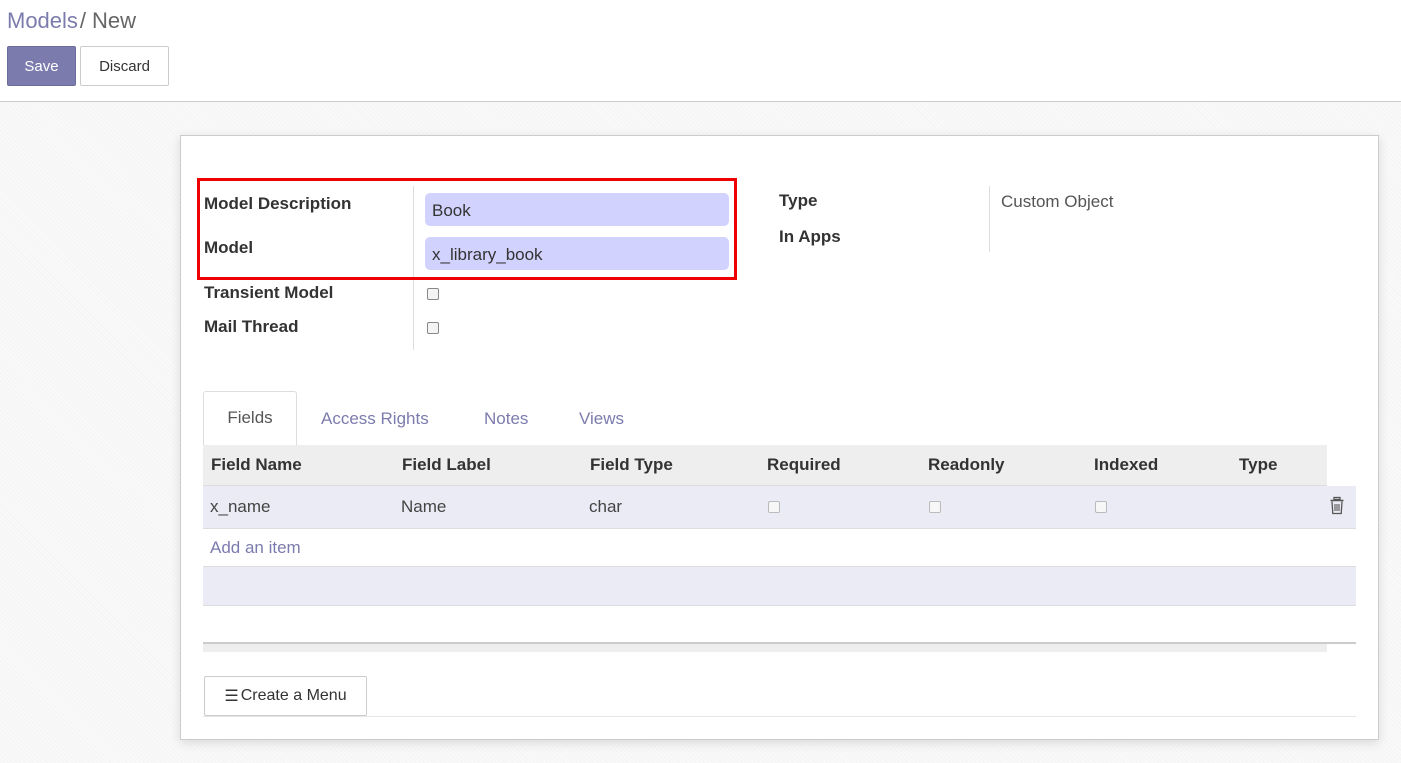  What do you see at coordinates (433, 294) in the screenshot?
I see `transient-model-checkbox` at bounding box center [433, 294].